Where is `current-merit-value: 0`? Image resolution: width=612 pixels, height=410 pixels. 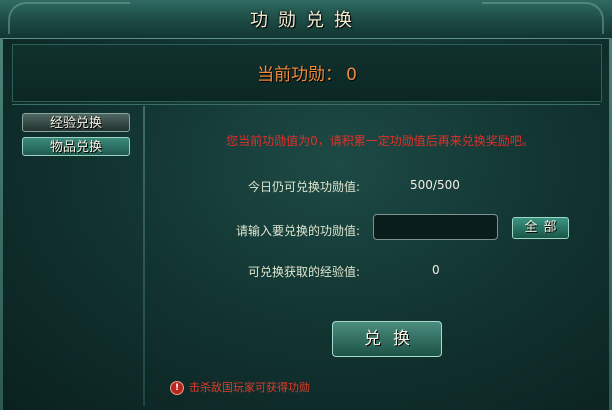
current-merit-value: 0 is located at coordinates (351, 75).